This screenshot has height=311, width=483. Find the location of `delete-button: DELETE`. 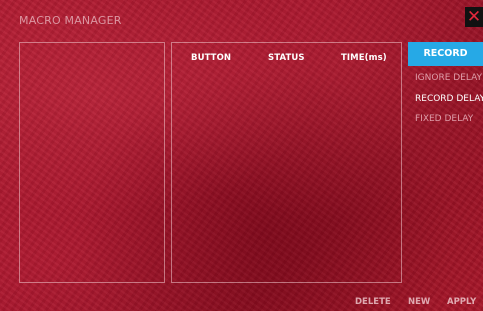

delete-button: DELETE is located at coordinates (373, 302).